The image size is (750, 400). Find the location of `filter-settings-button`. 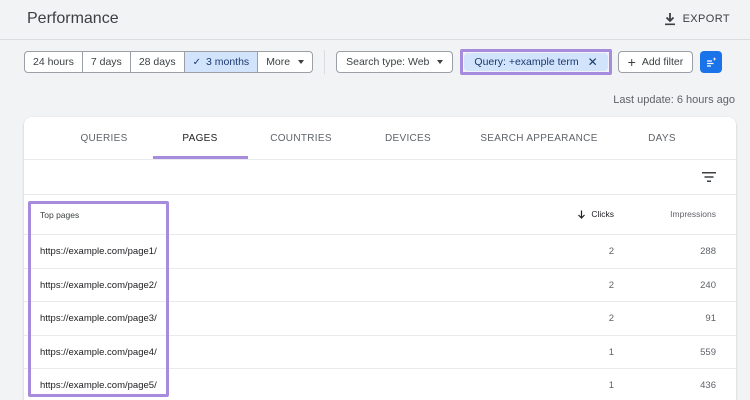

filter-settings-button is located at coordinates (711, 62).